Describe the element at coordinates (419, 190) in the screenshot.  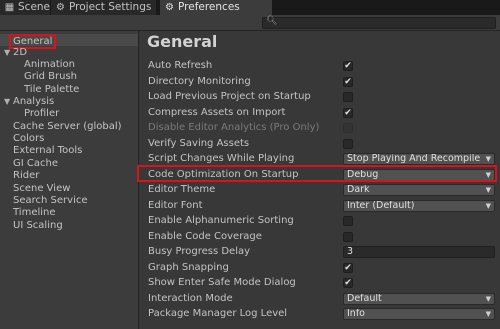
I see `editor-theme-dropdown: Dark ▼` at that location.